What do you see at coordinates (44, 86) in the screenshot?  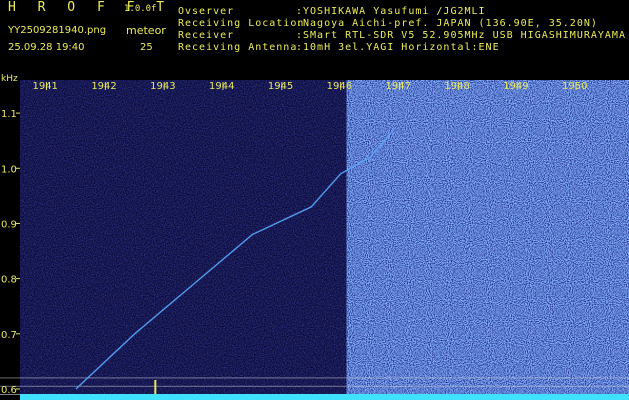 I see `x-tick-label: 1941` at bounding box center [44, 86].